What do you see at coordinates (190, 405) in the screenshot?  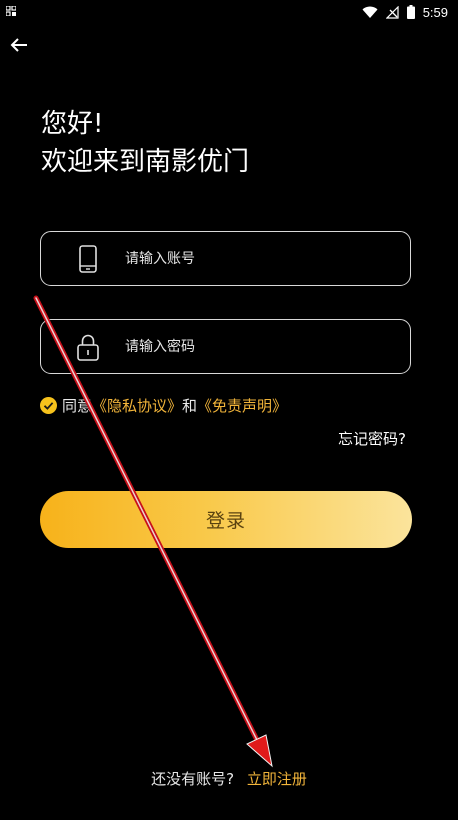 I see `agreement-conjunction: 和` at bounding box center [190, 405].